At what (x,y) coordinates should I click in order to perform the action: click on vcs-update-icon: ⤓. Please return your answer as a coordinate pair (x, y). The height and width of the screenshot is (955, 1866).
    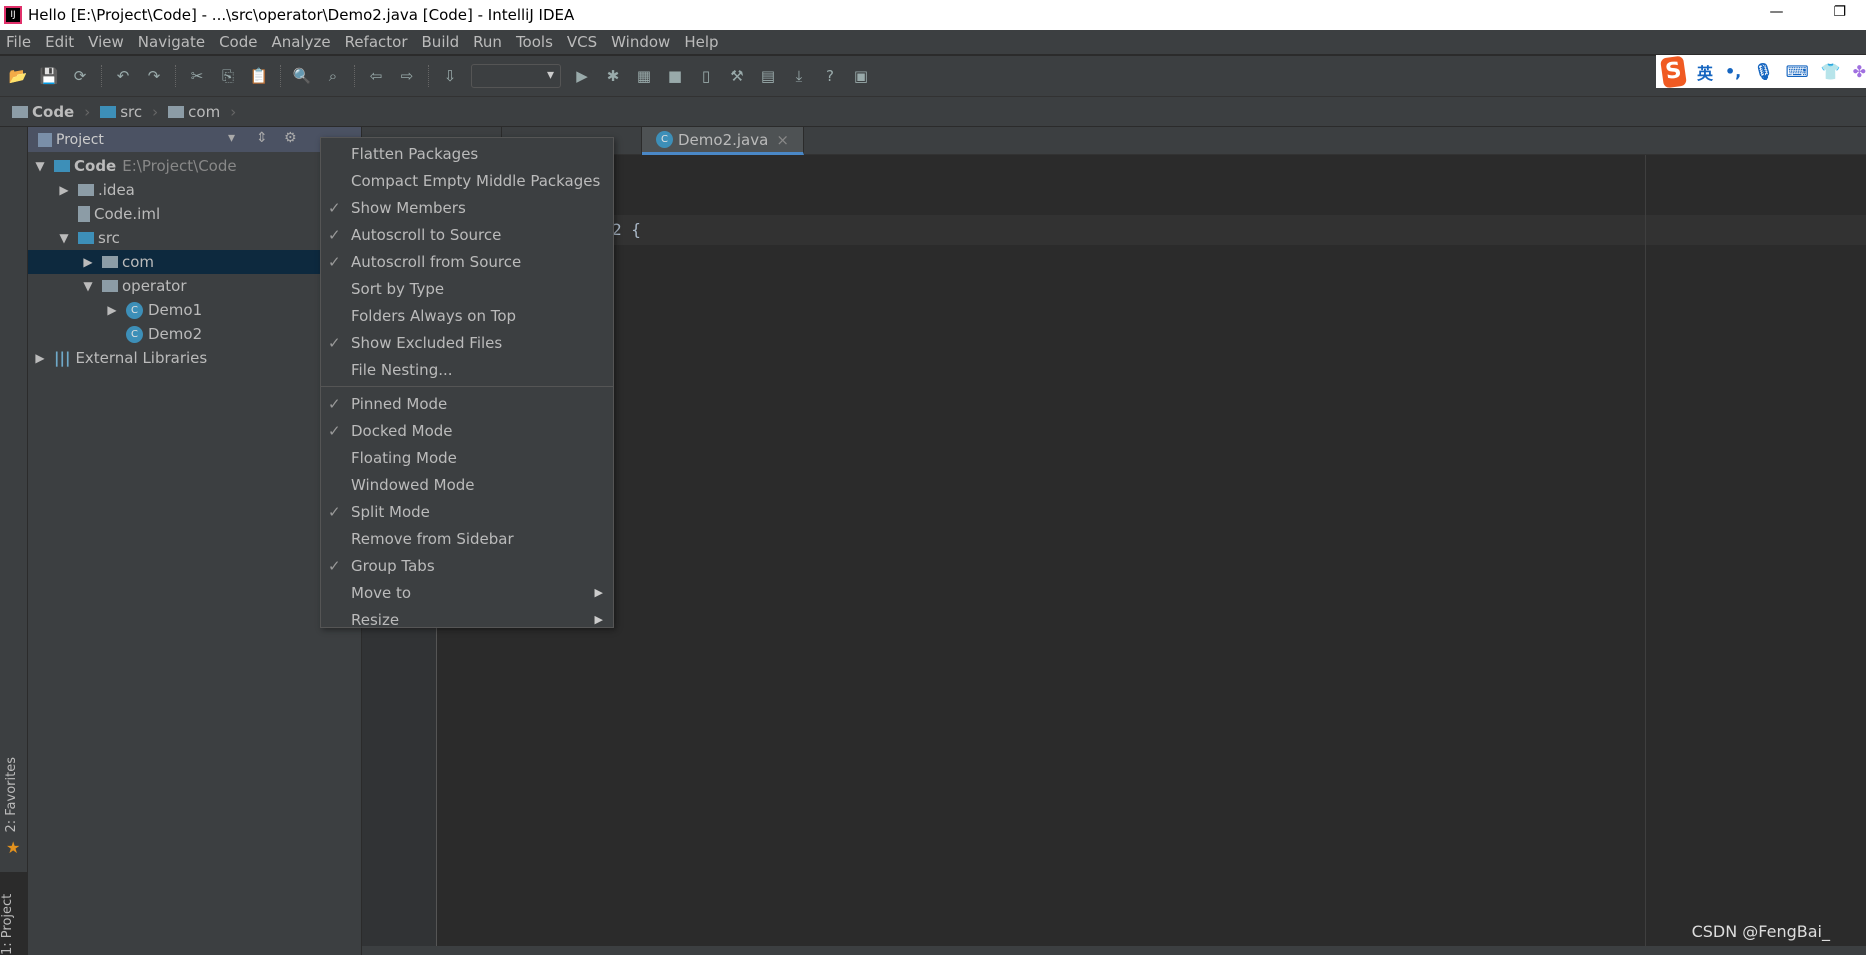
    Looking at the image, I should click on (799, 76).